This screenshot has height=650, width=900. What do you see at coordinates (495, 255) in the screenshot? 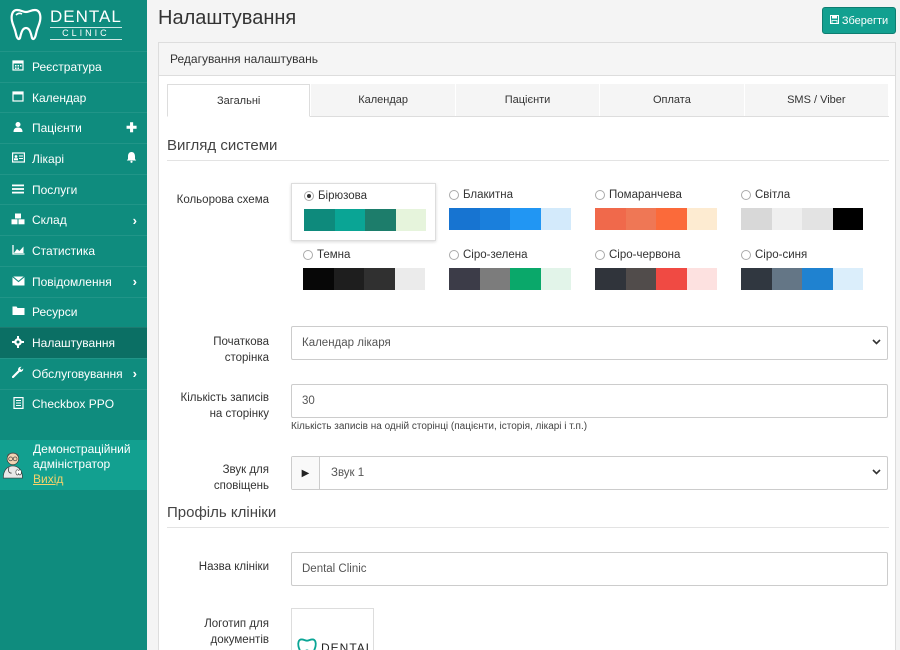
I see `color-scheme-name: Сіро-зелена` at bounding box center [495, 255].